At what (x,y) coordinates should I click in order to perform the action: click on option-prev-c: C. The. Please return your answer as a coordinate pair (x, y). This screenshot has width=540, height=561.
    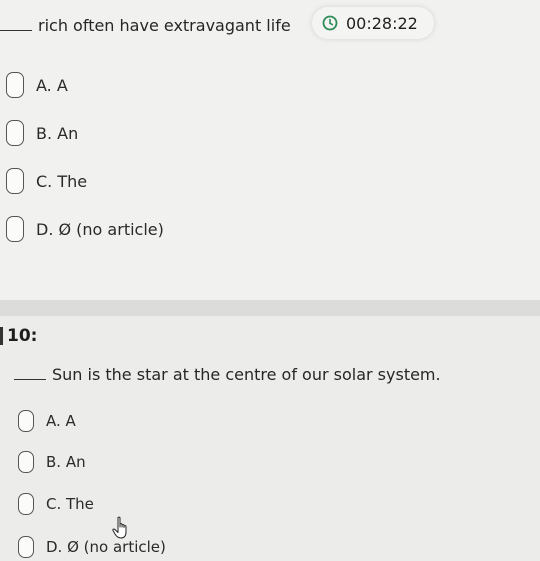
    Looking at the image, I should click on (46, 181).